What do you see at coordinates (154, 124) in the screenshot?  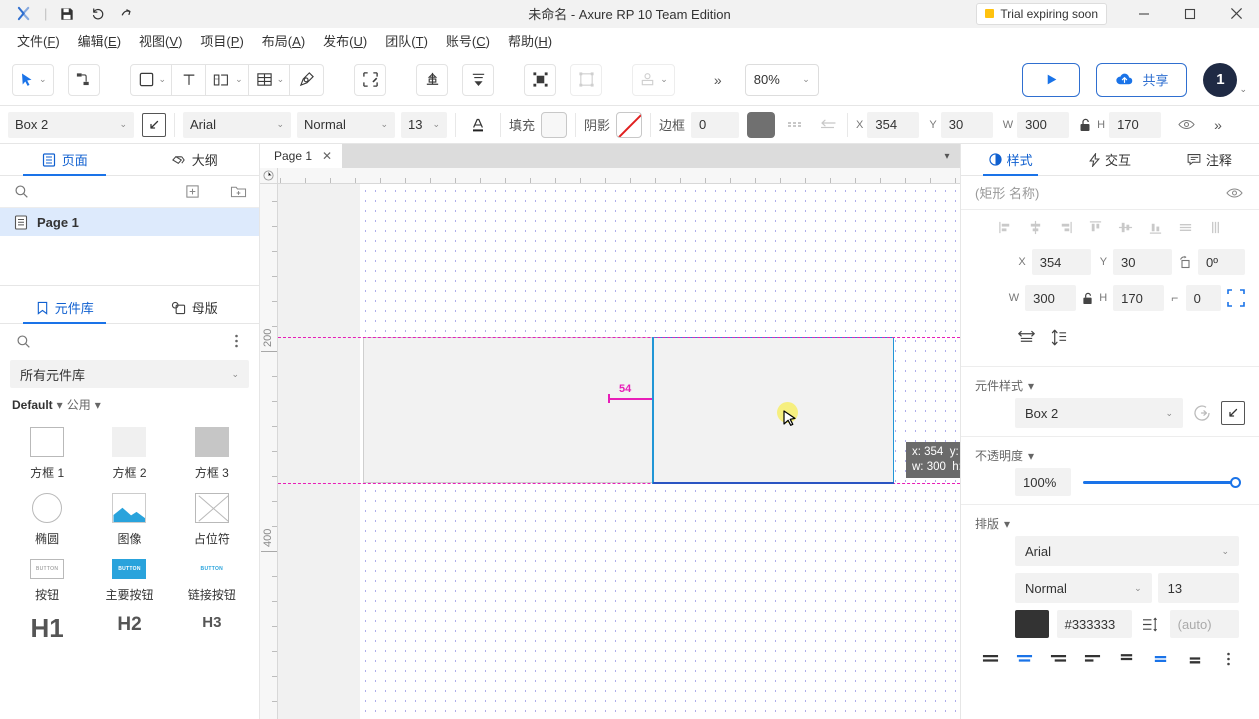 I see `style-pick-button` at bounding box center [154, 124].